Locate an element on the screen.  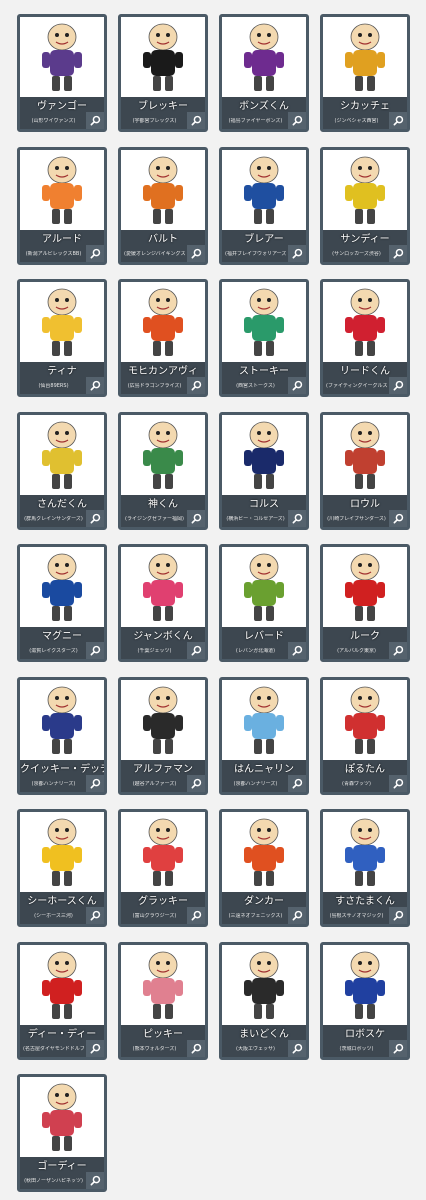
mascot-card: ディー・ディー(名古屋ダイヤモンドドルフィンズ) is located at coordinates (62, 1001).